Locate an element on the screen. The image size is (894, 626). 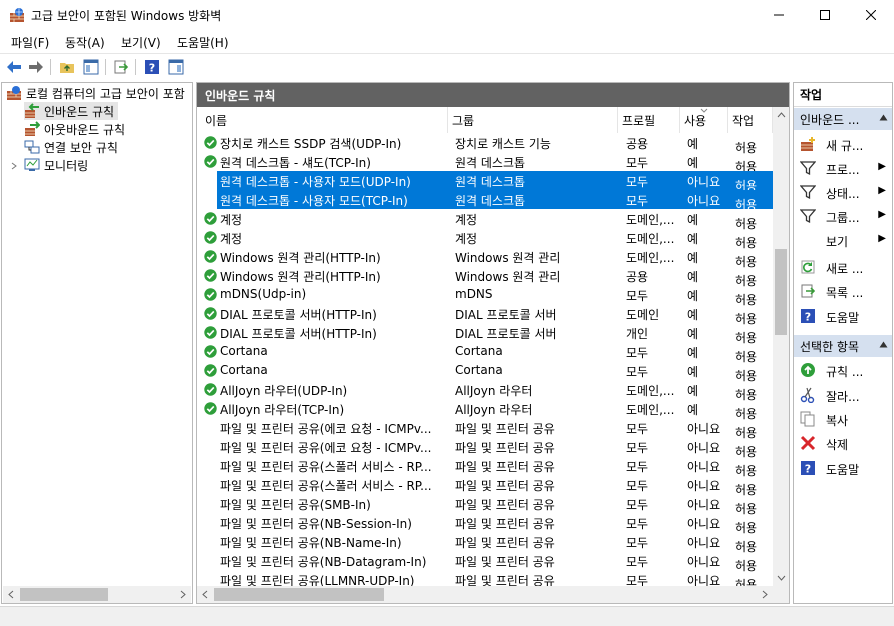
section-selected-items: 선택한 항목 is located at coordinates (843, 346).